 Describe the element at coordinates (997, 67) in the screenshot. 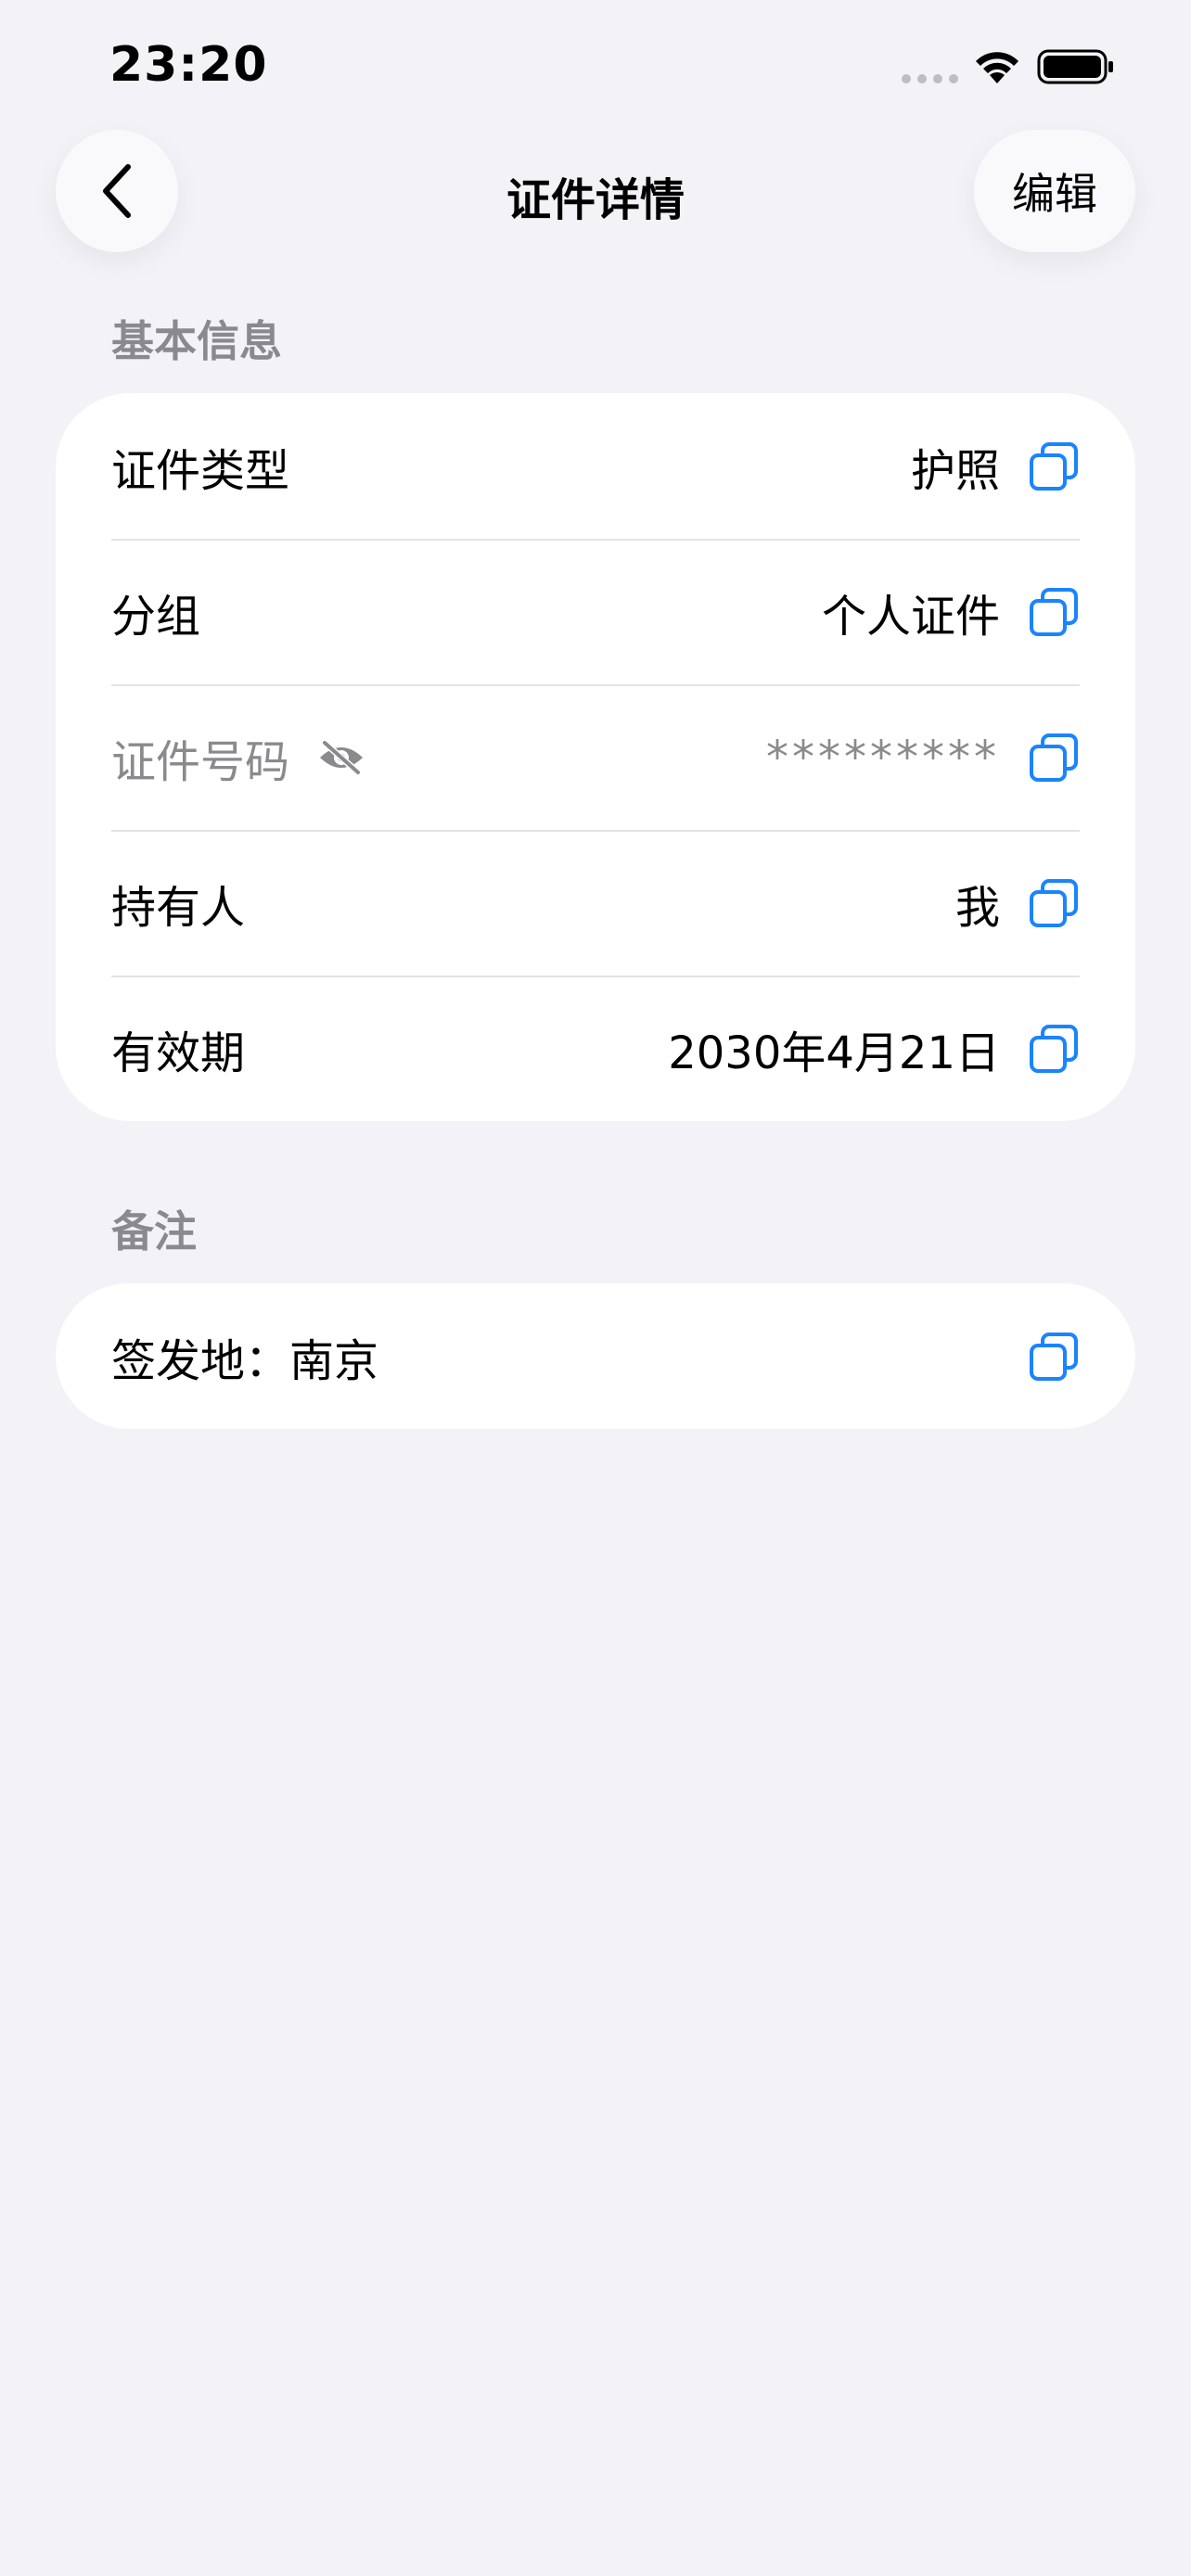

I see `wifi-icon` at that location.